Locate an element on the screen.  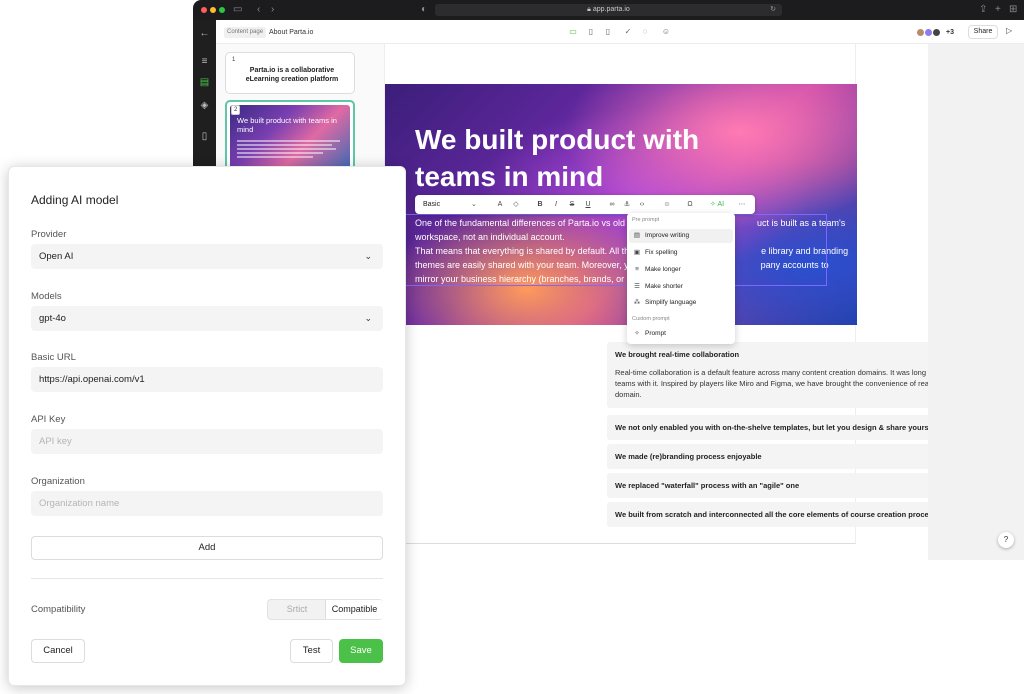
add-button: Add is located at coordinates (207, 548).